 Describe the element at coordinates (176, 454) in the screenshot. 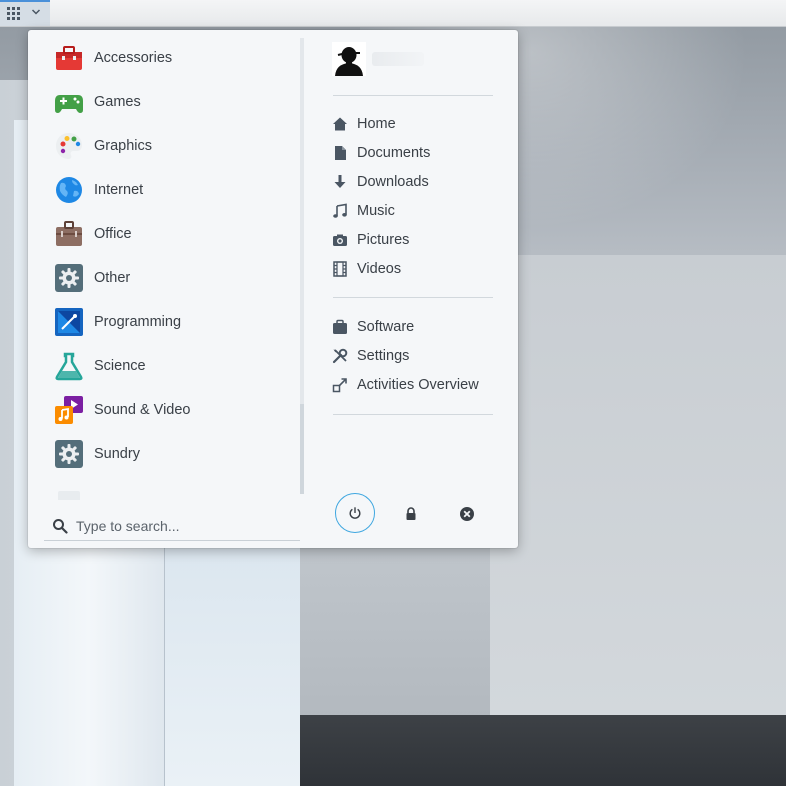

I see `category-sundry: Sundry` at that location.